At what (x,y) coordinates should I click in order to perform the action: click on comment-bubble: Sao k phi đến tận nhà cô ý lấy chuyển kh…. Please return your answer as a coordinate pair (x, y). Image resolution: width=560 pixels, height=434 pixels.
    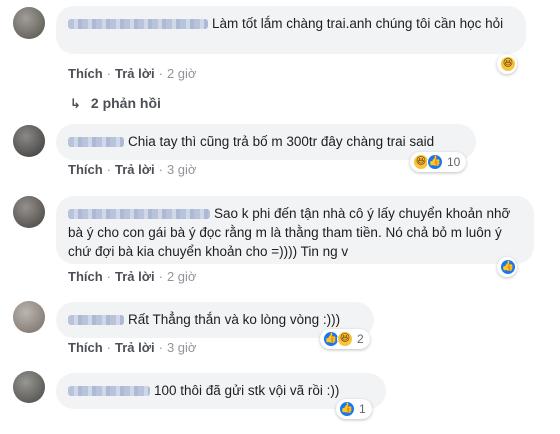
    Looking at the image, I should click on (295, 230).